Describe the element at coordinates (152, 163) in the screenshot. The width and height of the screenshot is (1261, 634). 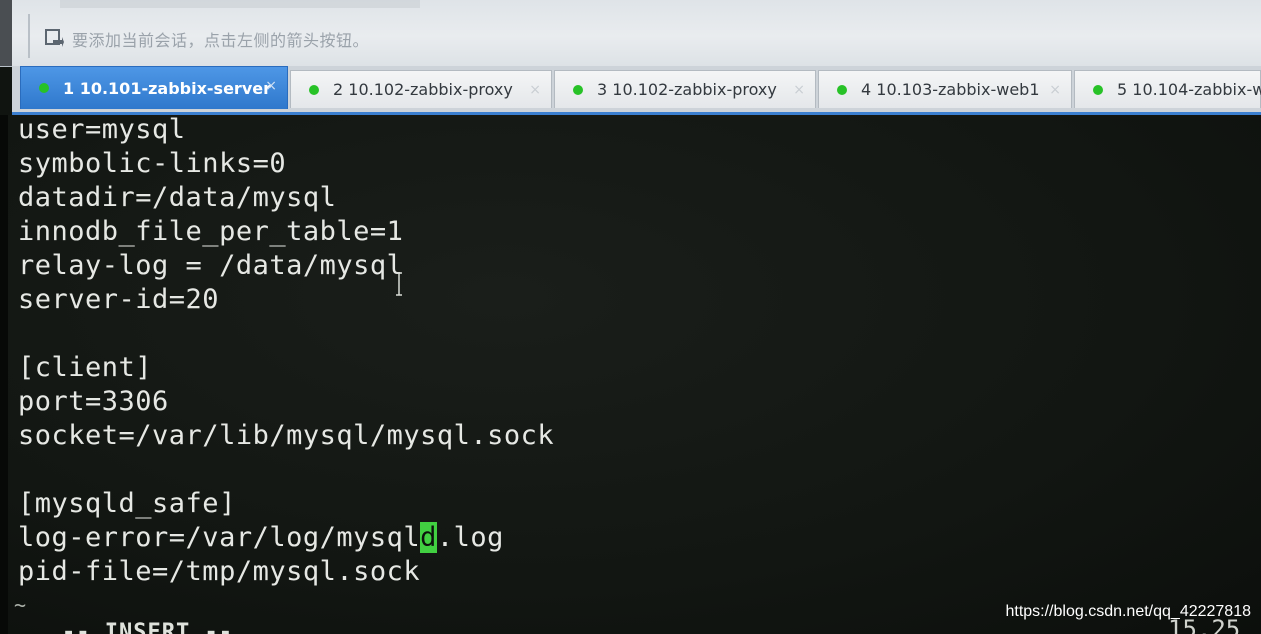
I see `config-line: symbolic-links=0` at that location.